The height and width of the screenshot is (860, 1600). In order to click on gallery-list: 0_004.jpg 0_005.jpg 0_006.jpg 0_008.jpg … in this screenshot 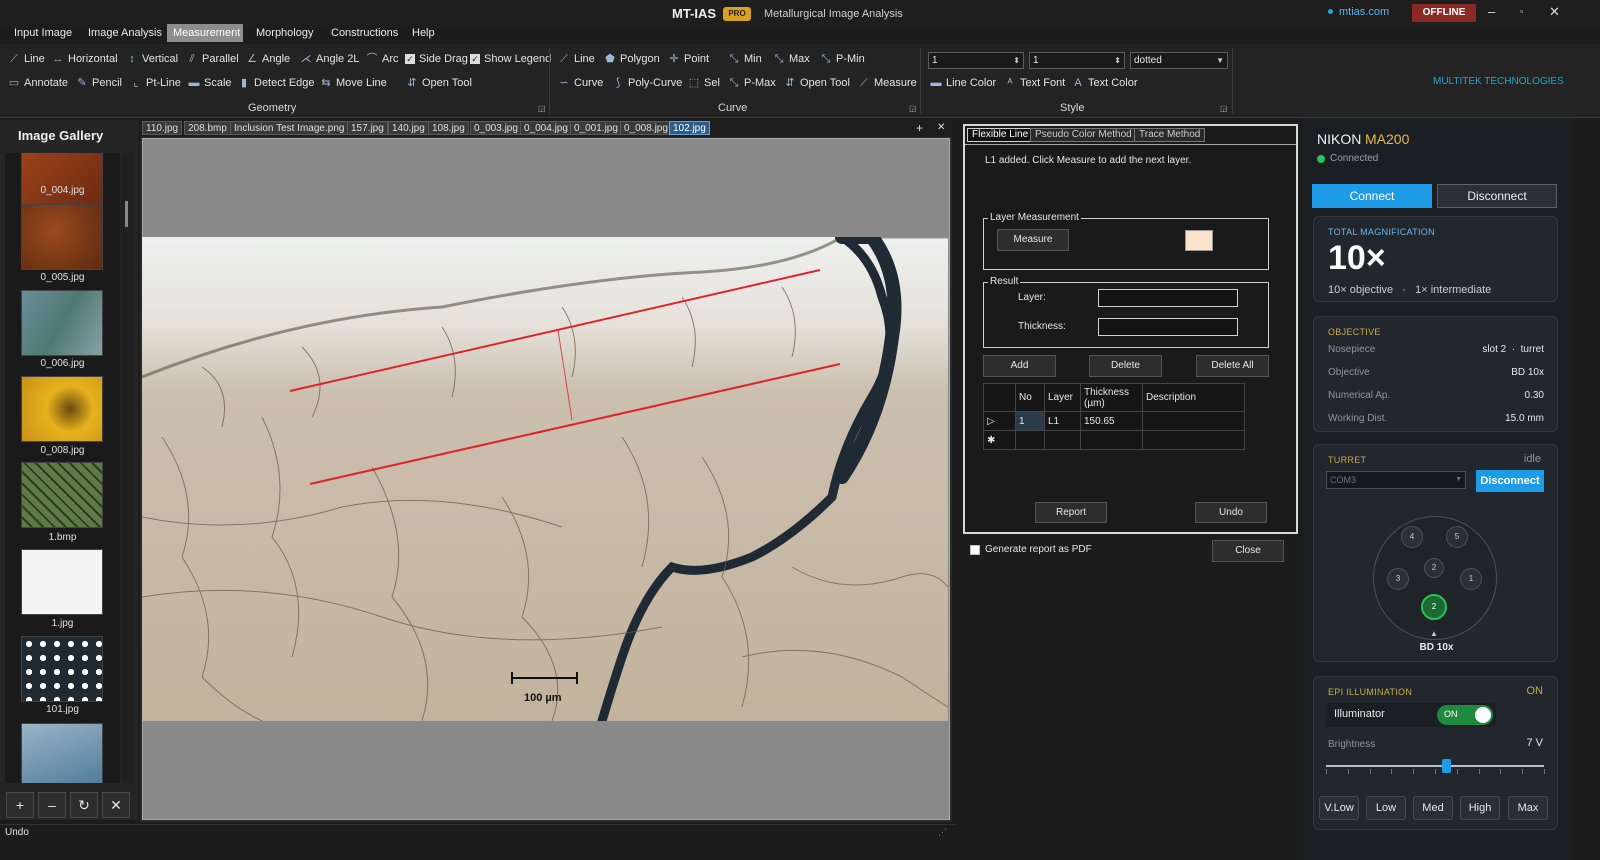, I will do `click(62, 468)`.